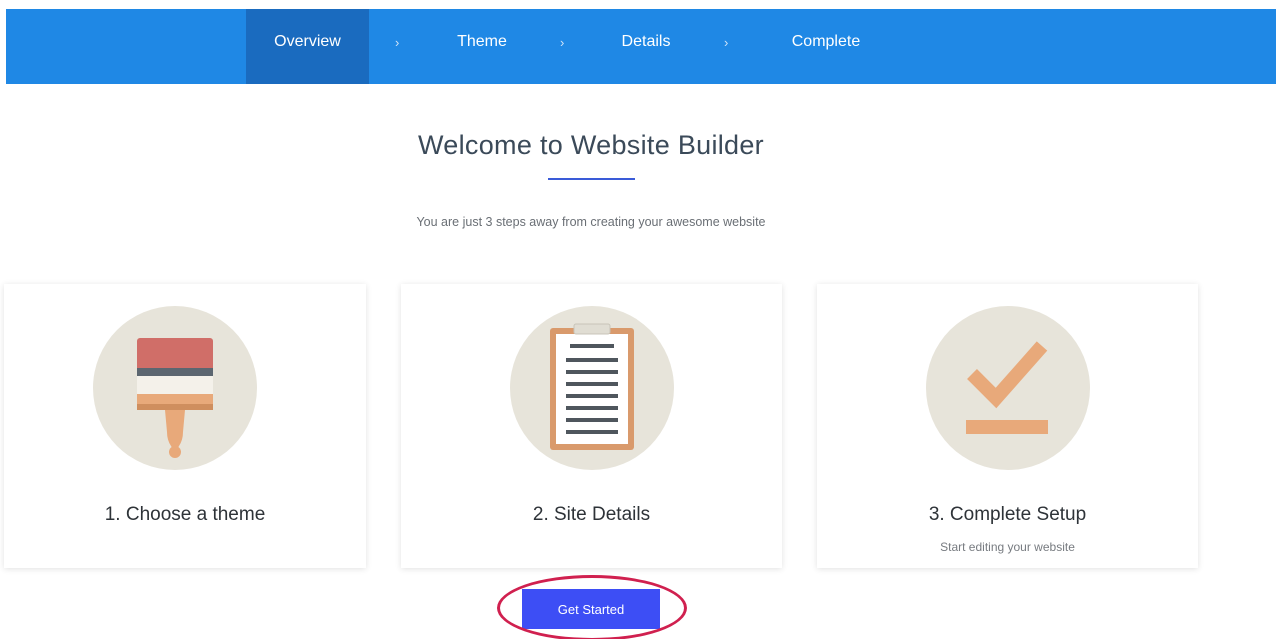 This screenshot has height=639, width=1276. I want to click on clipboard-icon, so click(592, 388).